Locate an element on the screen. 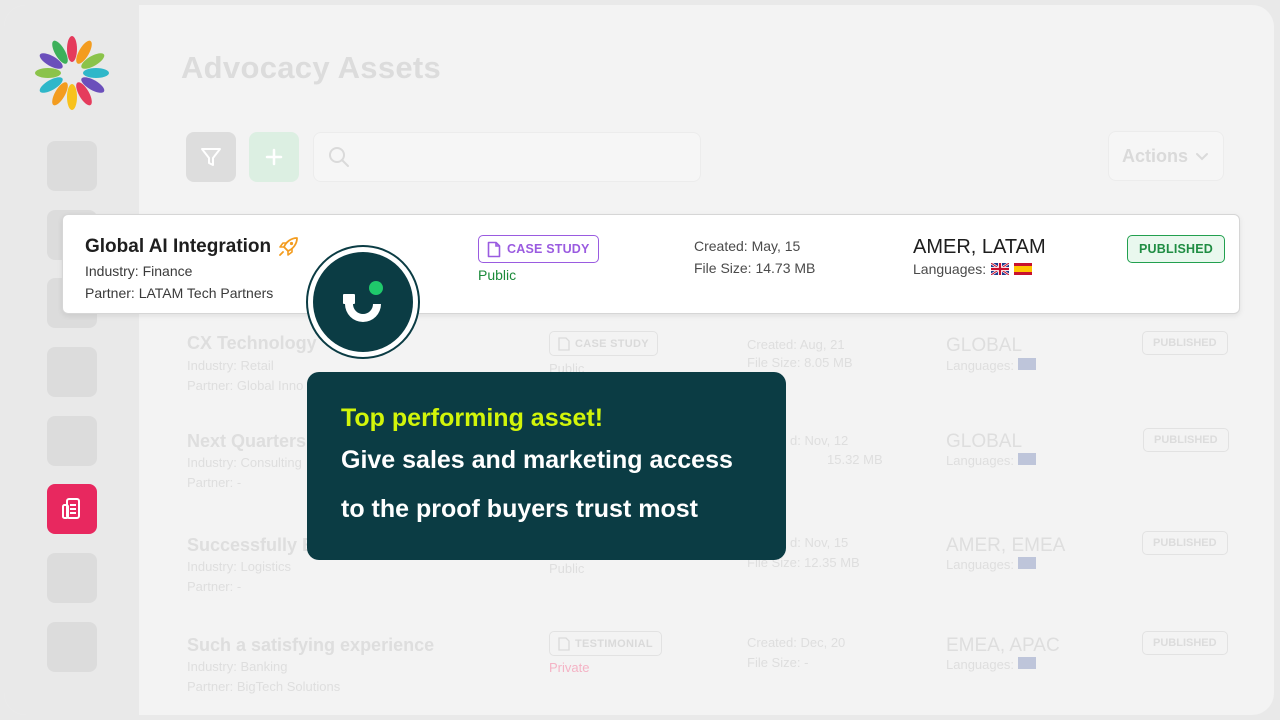 The width and height of the screenshot is (1280, 720). filter-icon is located at coordinates (211, 157).